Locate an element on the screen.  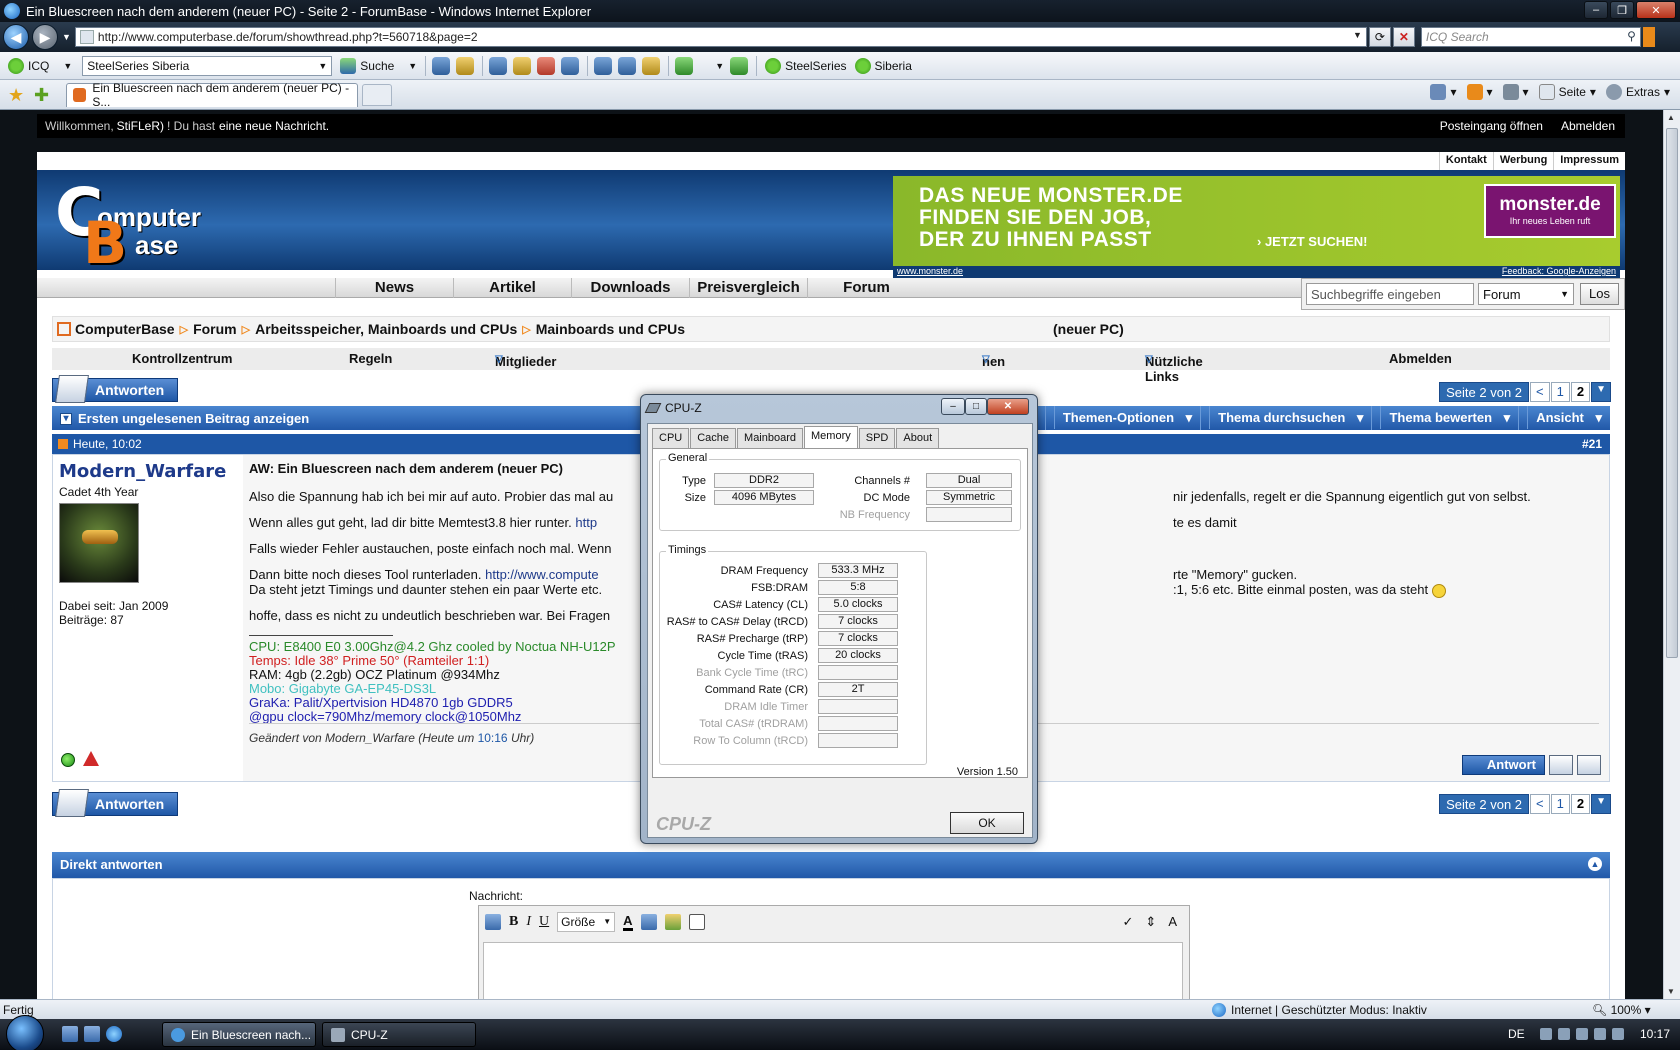
vertical-scrollbar: ▲ ▼ is located at coordinates (1671, 554).